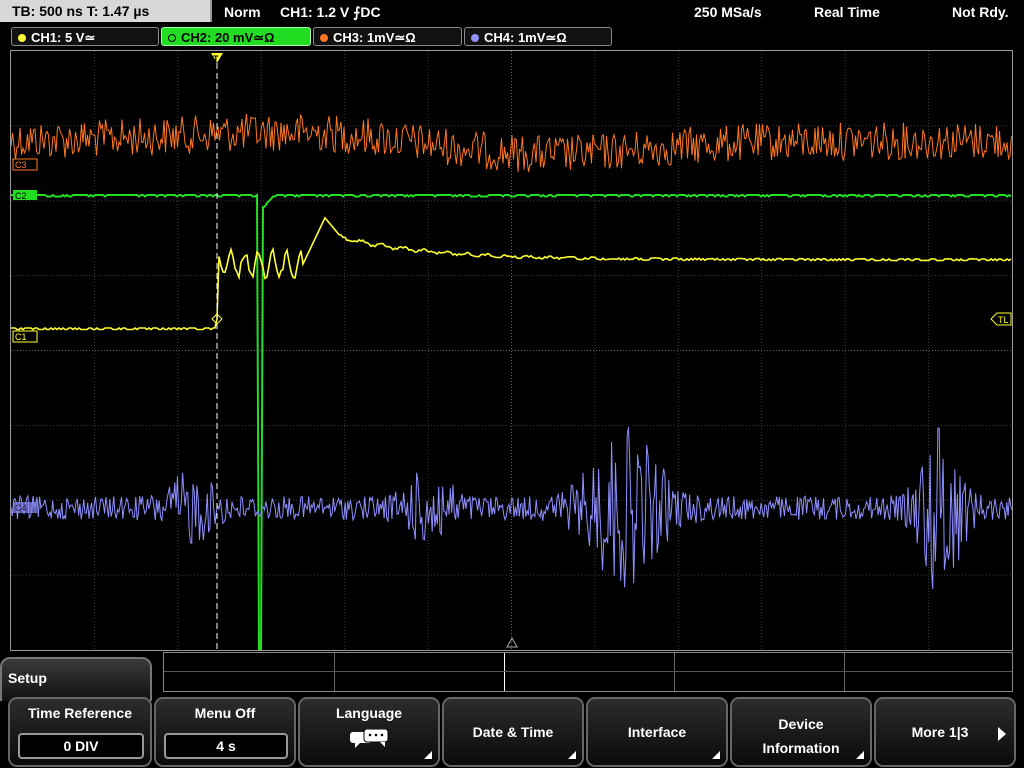 Image resolution: width=1024 pixels, height=768 pixels. I want to click on device-information-label: Device Information, so click(801, 736).